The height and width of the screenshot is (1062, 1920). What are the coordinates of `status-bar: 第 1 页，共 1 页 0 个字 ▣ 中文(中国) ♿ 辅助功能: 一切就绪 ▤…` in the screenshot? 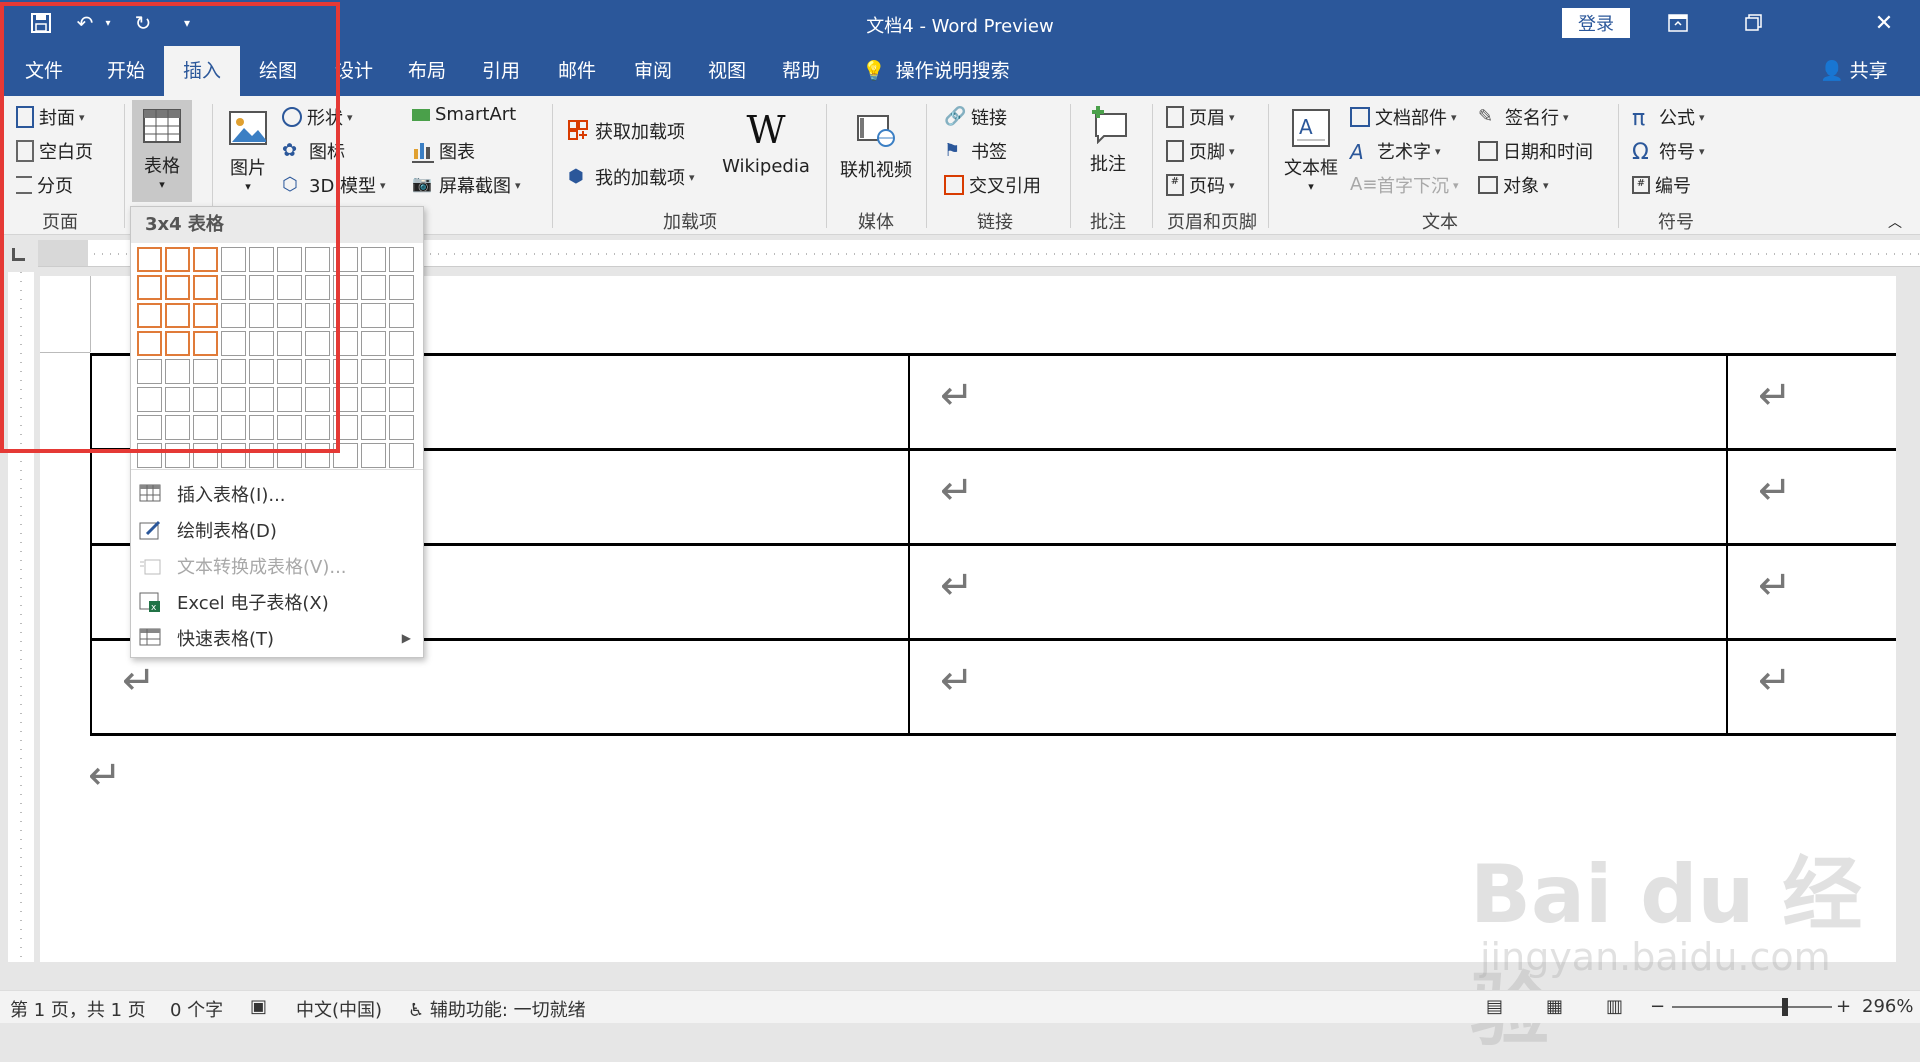 It's located at (960, 1006).